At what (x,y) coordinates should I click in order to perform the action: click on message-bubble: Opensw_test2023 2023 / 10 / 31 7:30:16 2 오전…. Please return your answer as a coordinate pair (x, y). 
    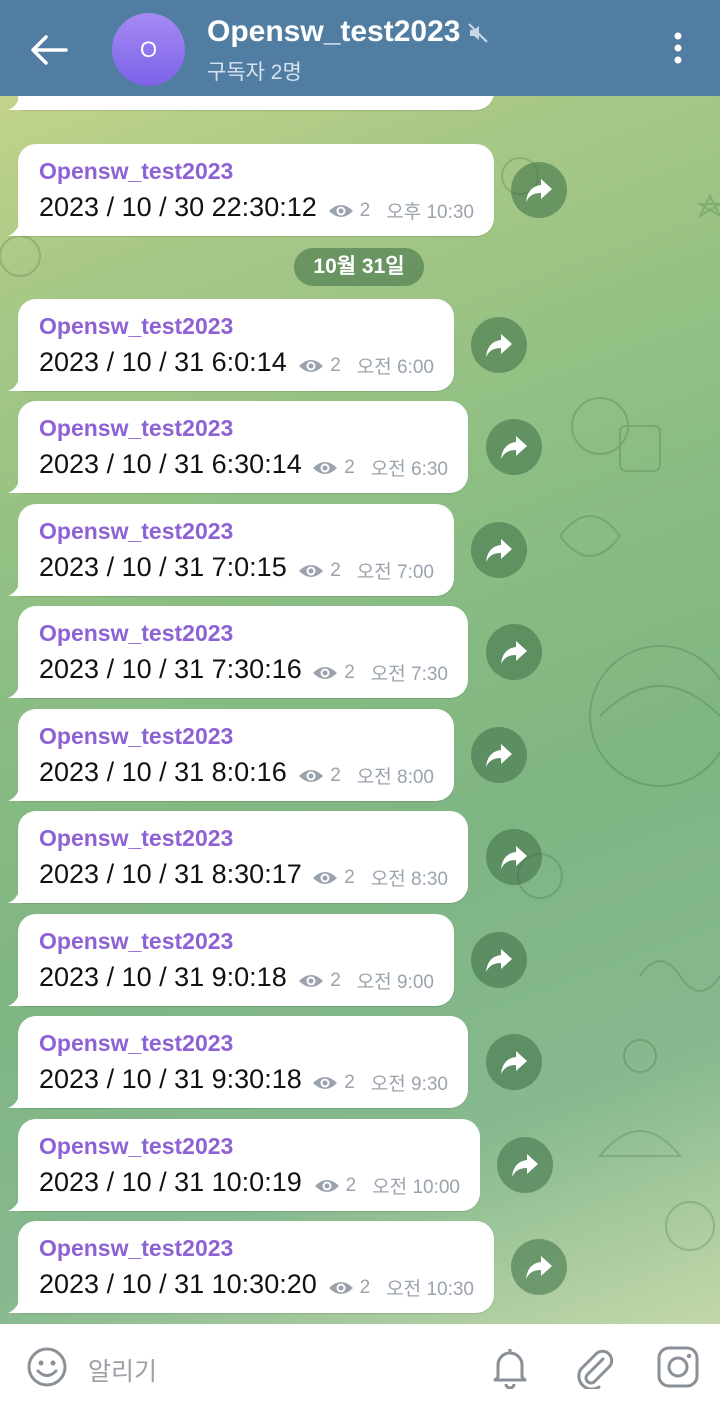
    Looking at the image, I should click on (238, 652).